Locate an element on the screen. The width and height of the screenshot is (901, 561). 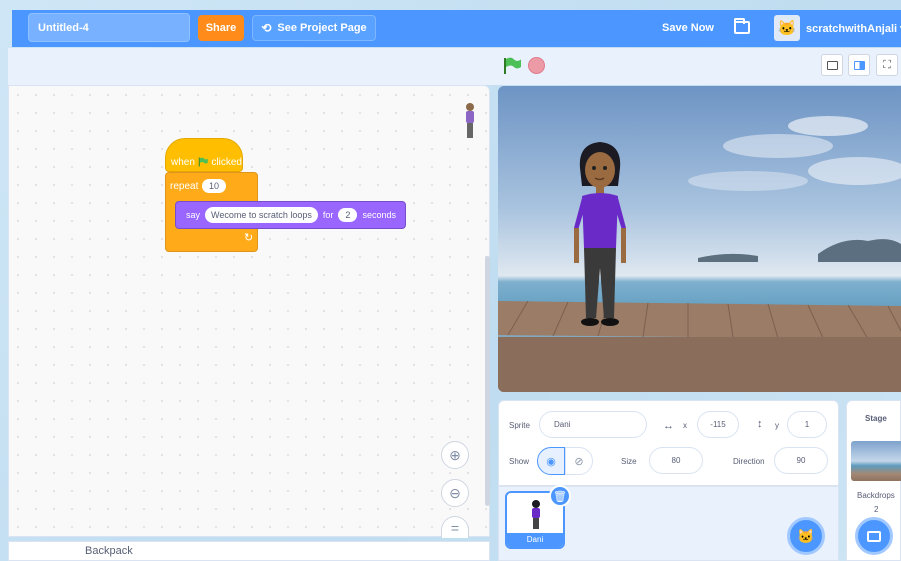
trash-icon: 🗑 is located at coordinates (560, 496).